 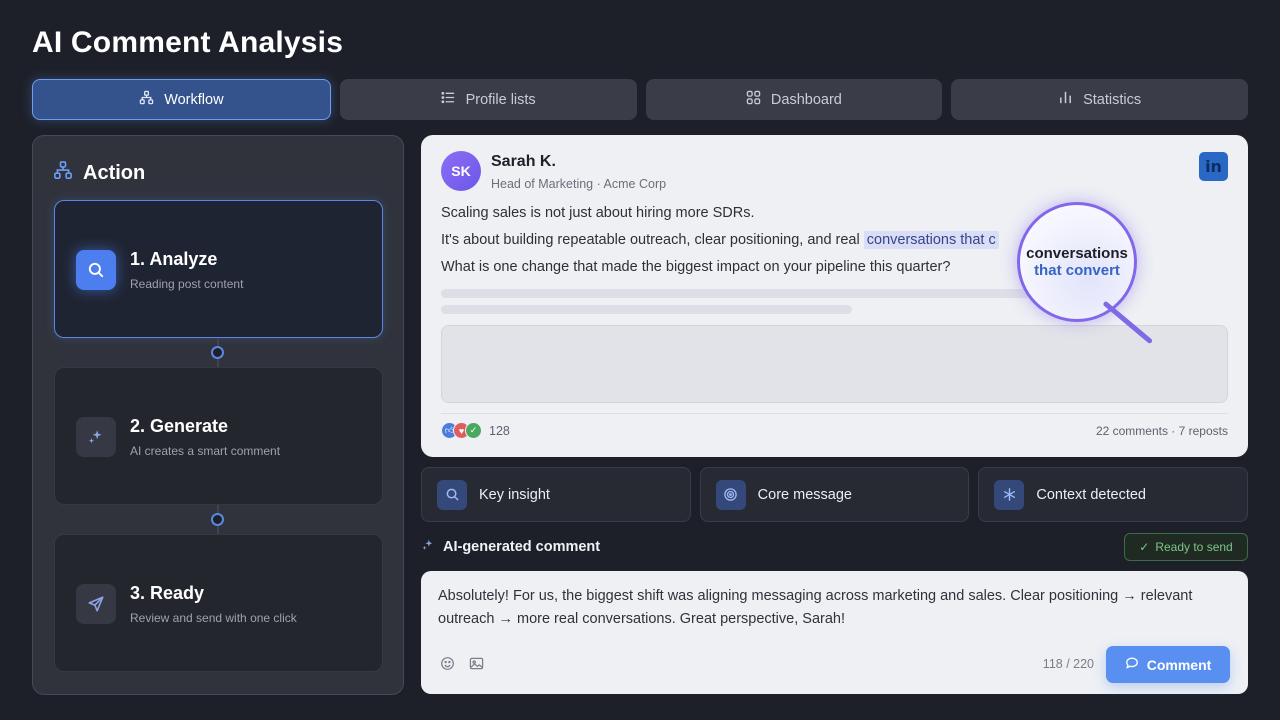 What do you see at coordinates (447, 666) in the screenshot?
I see `emoji-icon` at bounding box center [447, 666].